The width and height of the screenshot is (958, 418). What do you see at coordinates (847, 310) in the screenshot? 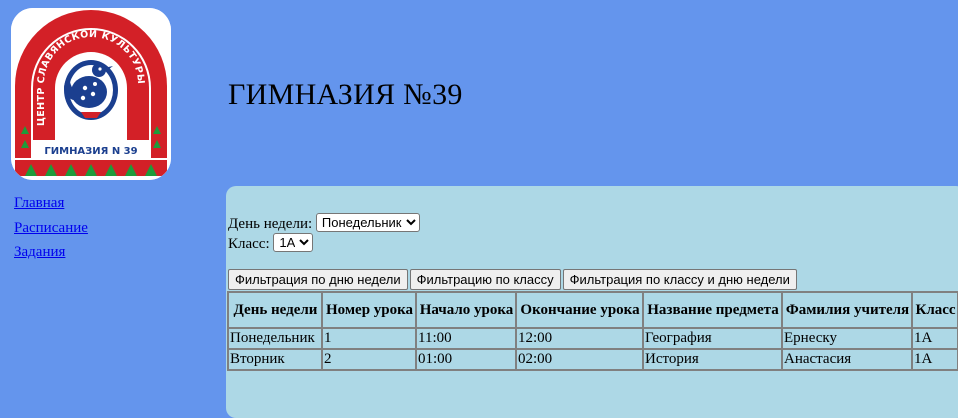
I see `column-header-teacher: Фамилия учителя` at bounding box center [847, 310].